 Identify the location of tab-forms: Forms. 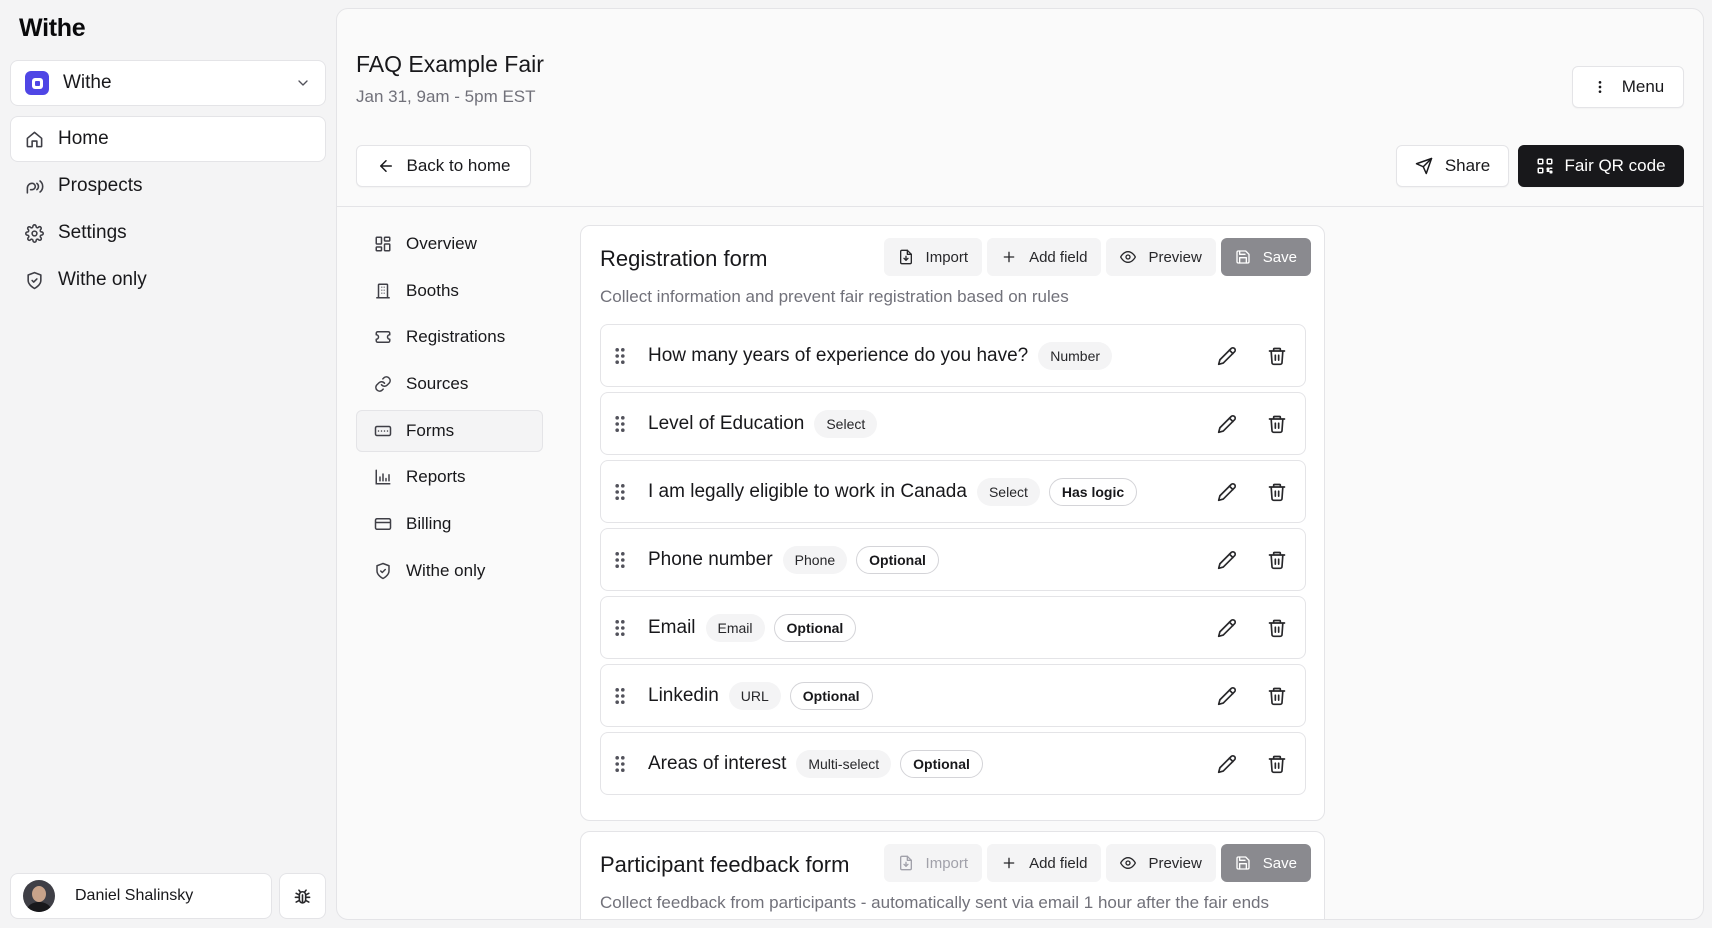
(449, 430).